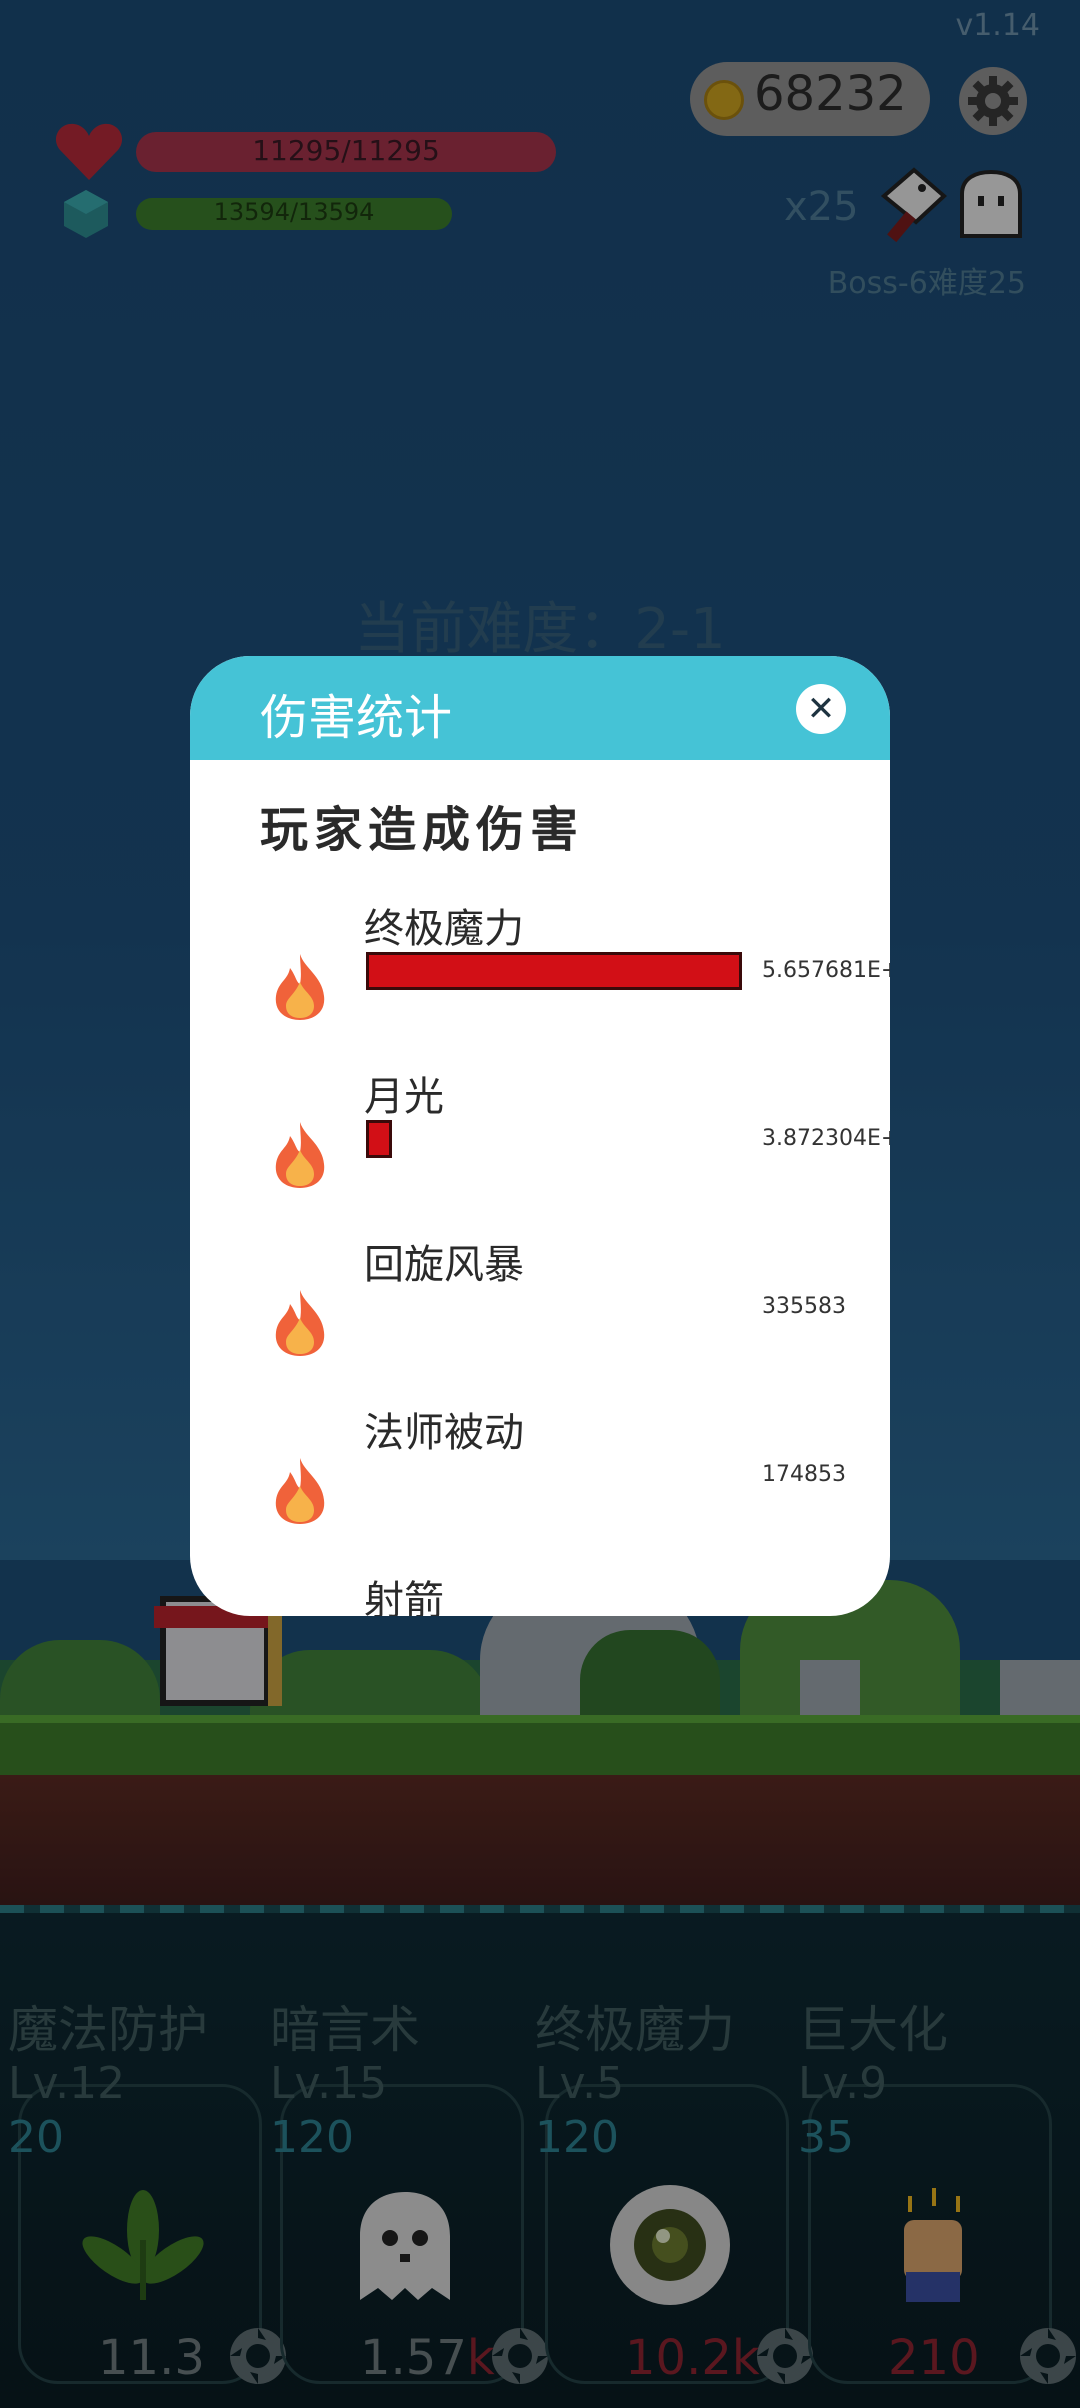 The image size is (1080, 2408). What do you see at coordinates (826, 1138) in the screenshot?
I see `damage-value: 3.872304E+` at bounding box center [826, 1138].